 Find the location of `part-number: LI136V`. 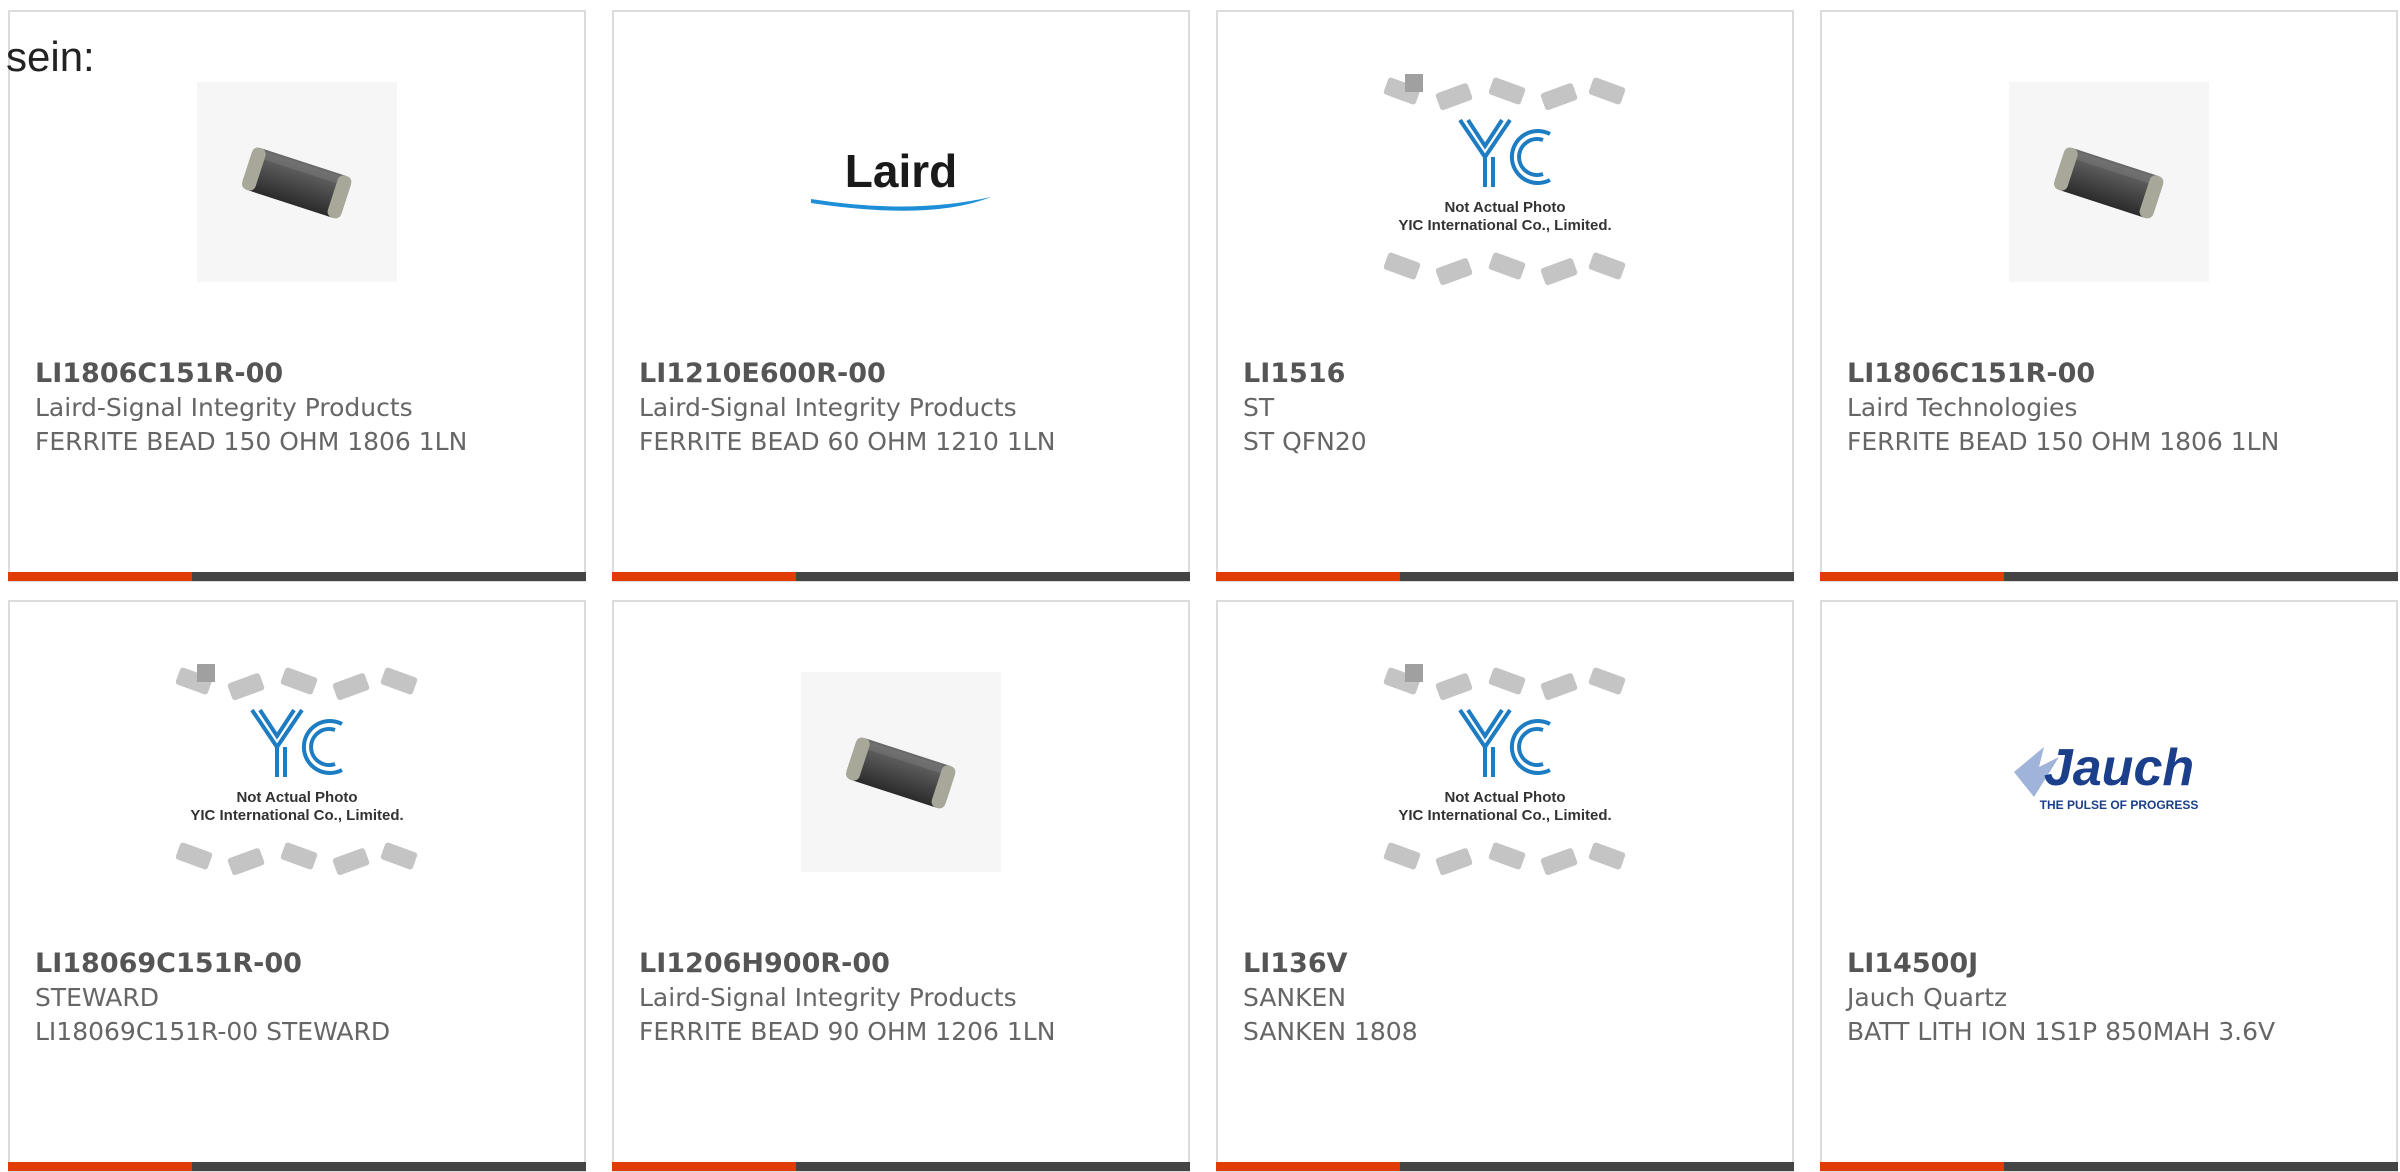

part-number: LI136V is located at coordinates (1507, 964).